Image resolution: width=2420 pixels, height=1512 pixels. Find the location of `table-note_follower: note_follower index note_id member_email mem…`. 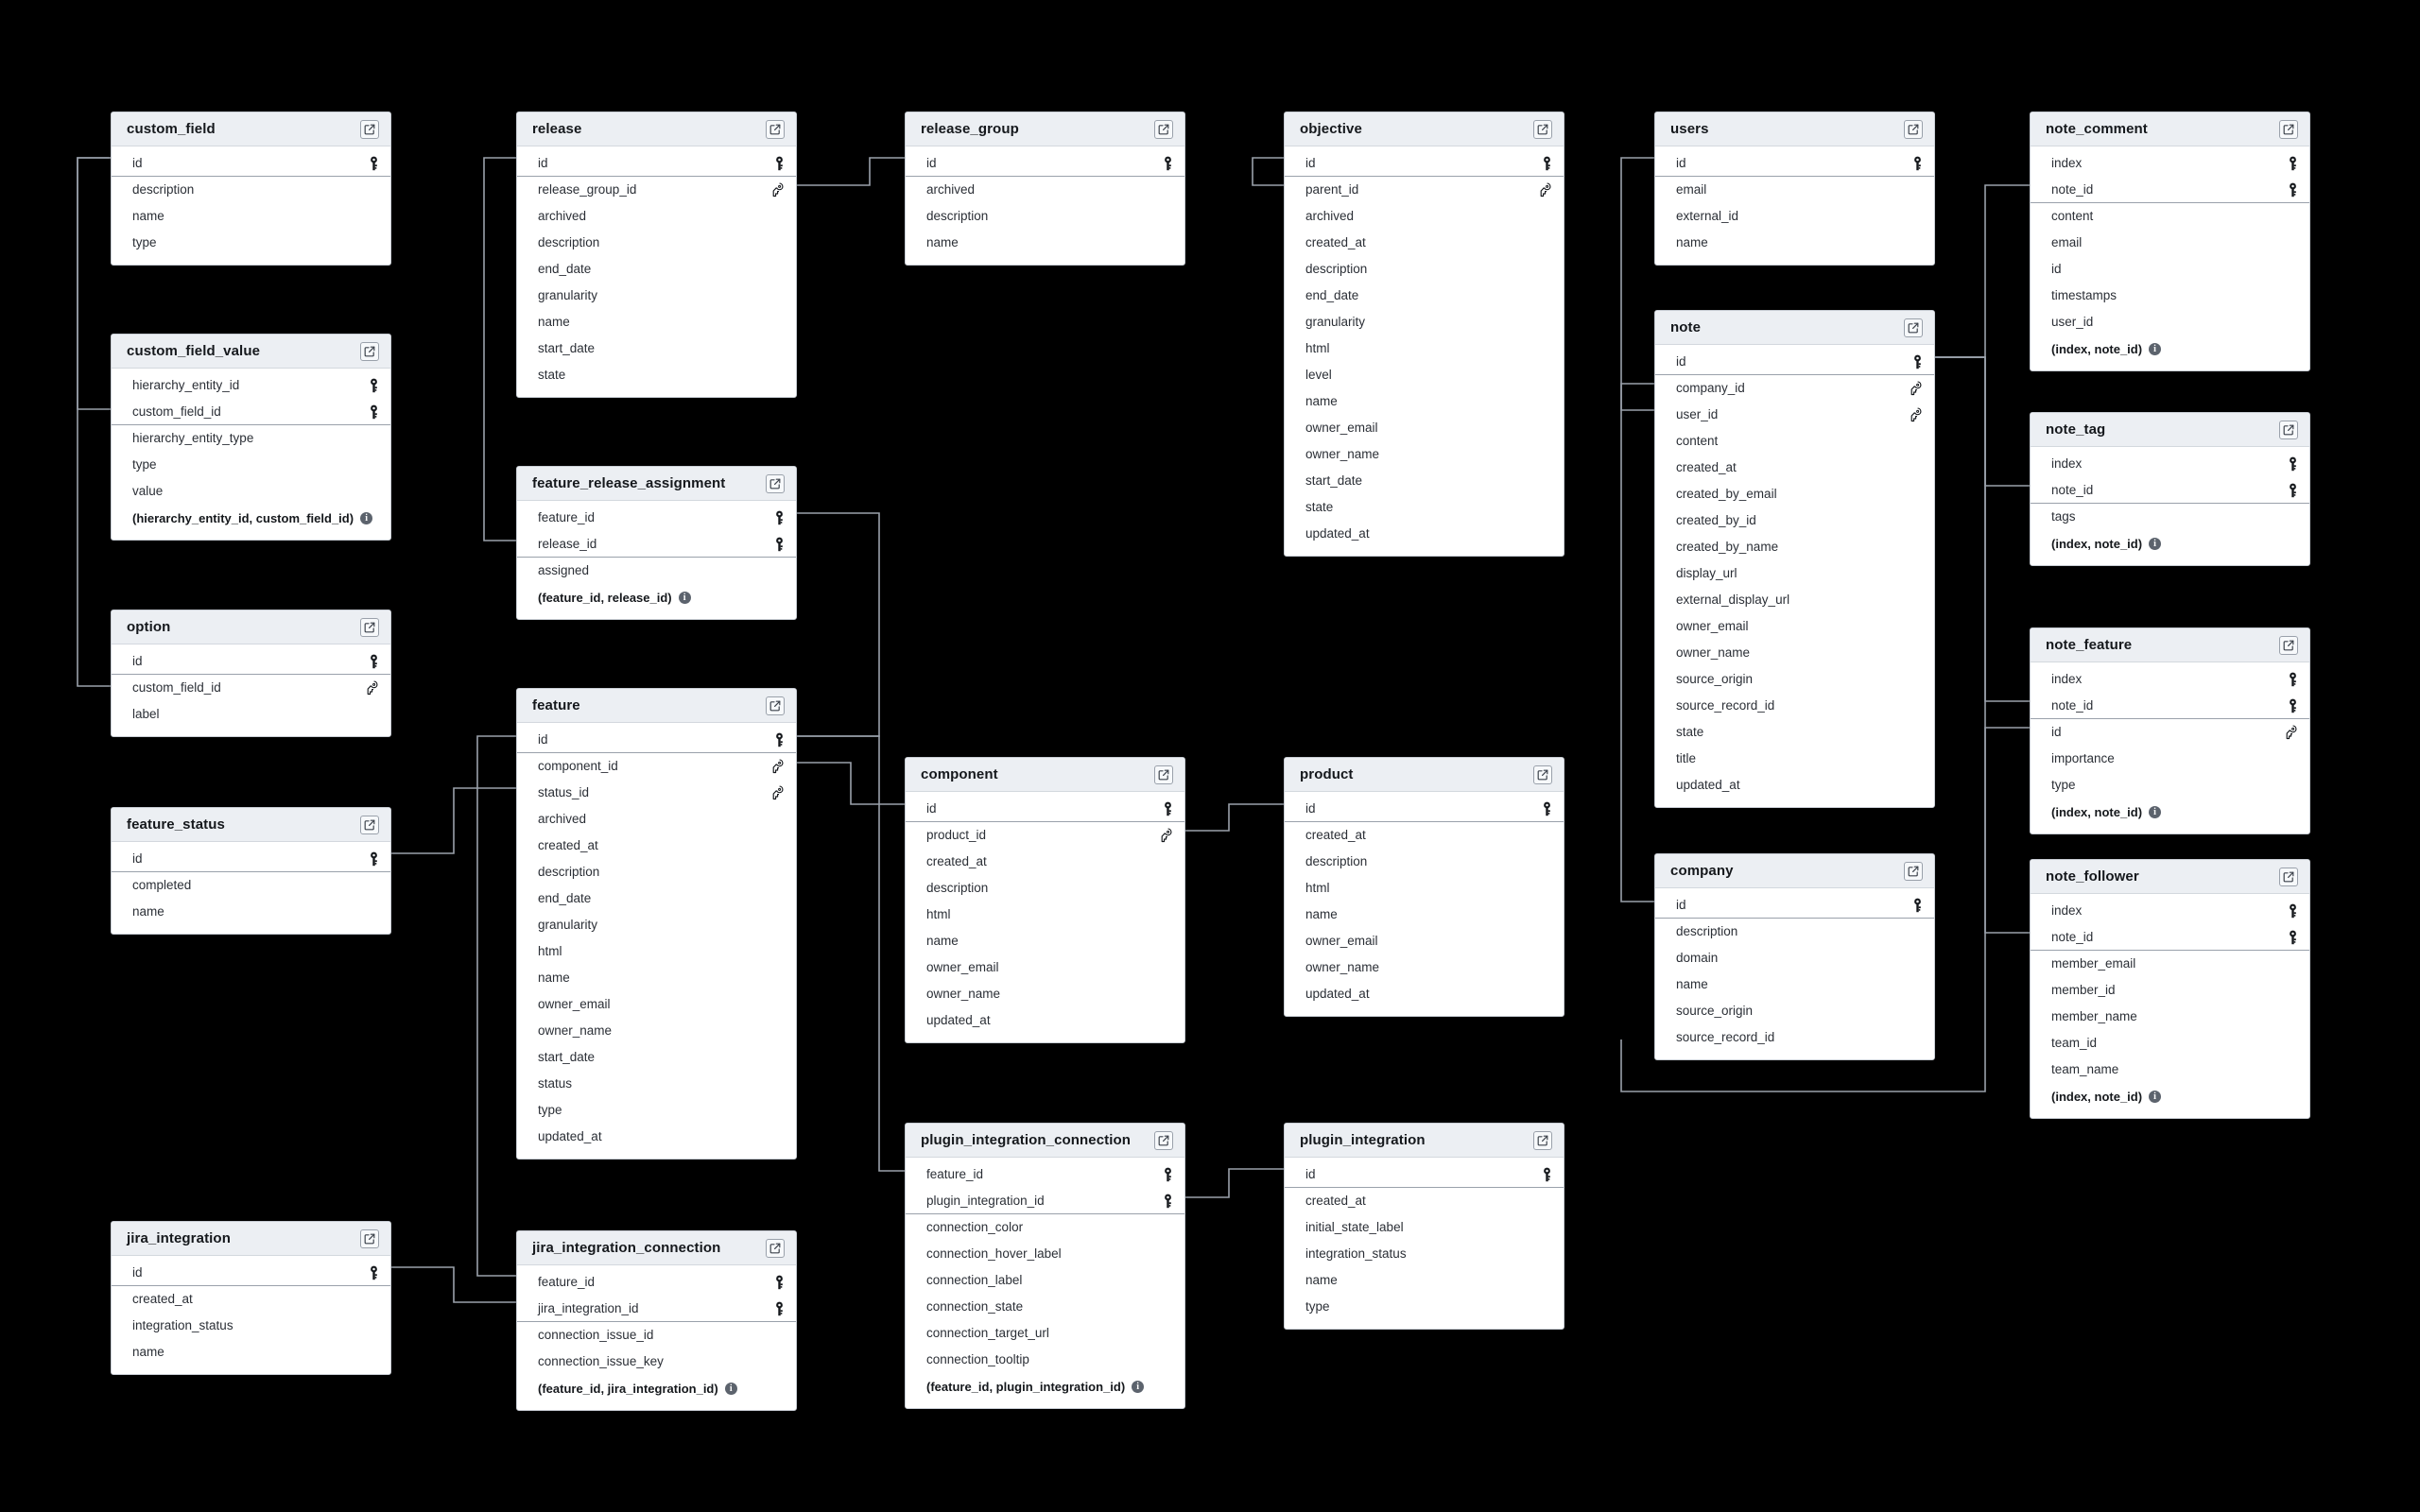

table-note_follower: note_follower index note_id member_email mem… is located at coordinates (2170, 989).